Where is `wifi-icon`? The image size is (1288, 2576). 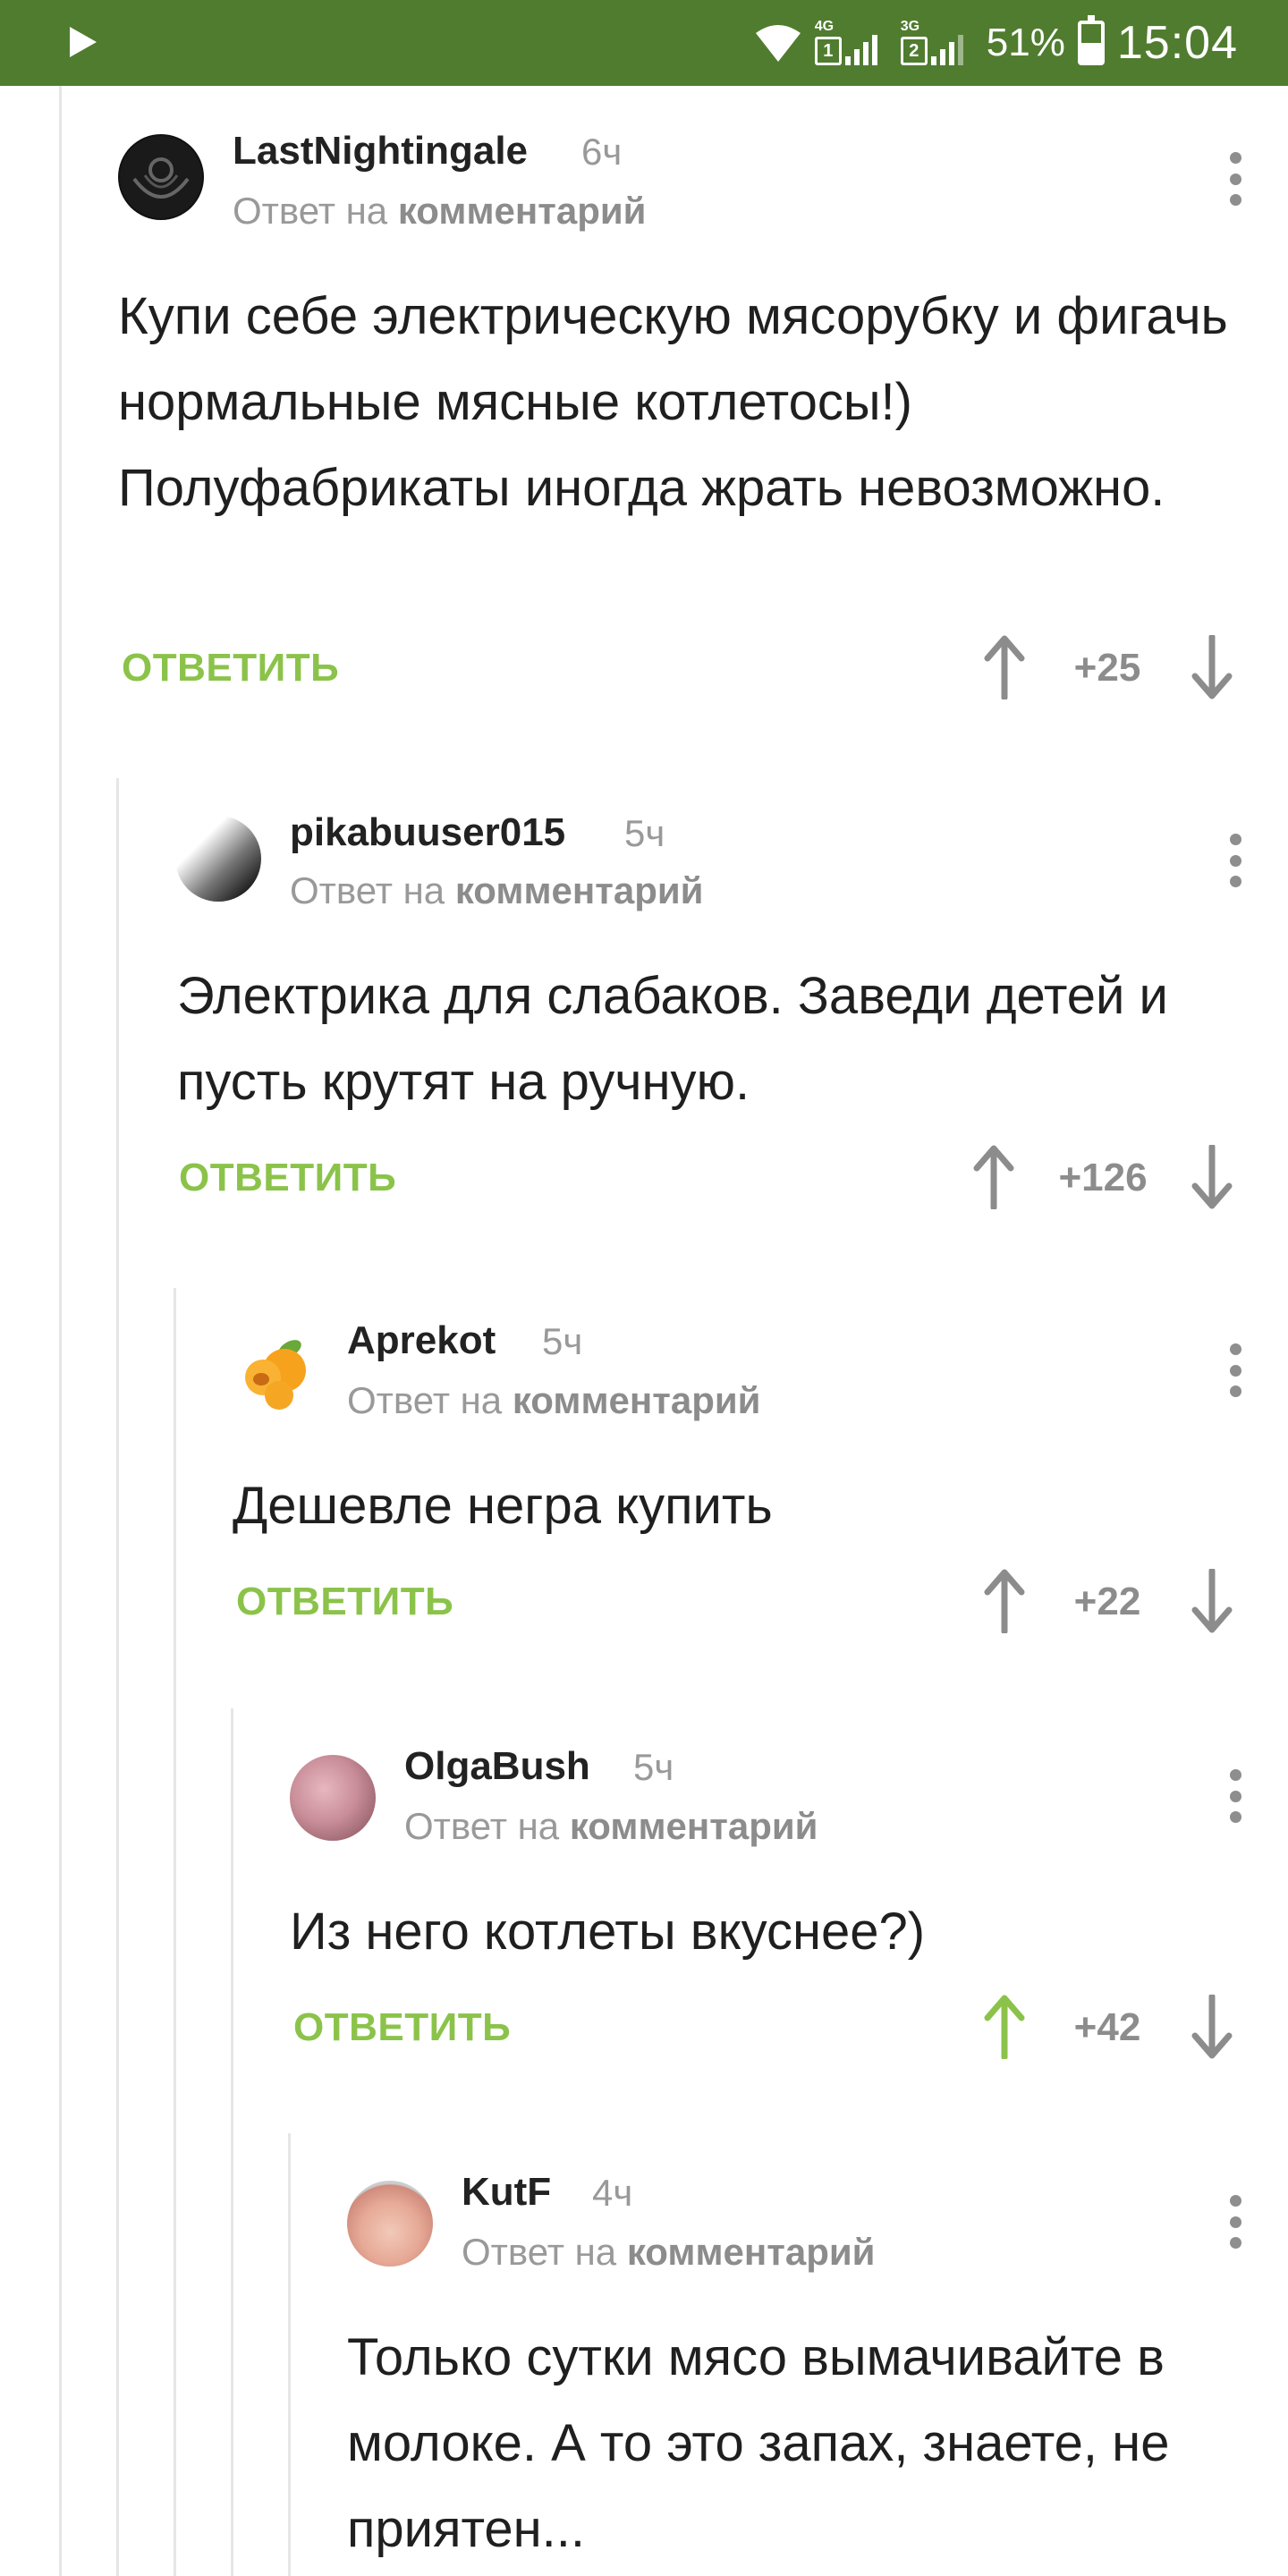 wifi-icon is located at coordinates (778, 43).